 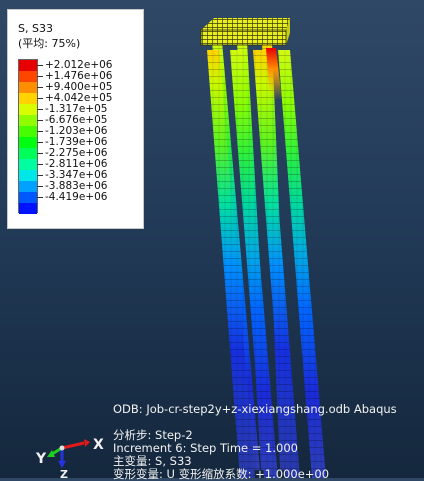 I want to click on legend-averaging: (平均: 75%), so click(x=49, y=43).